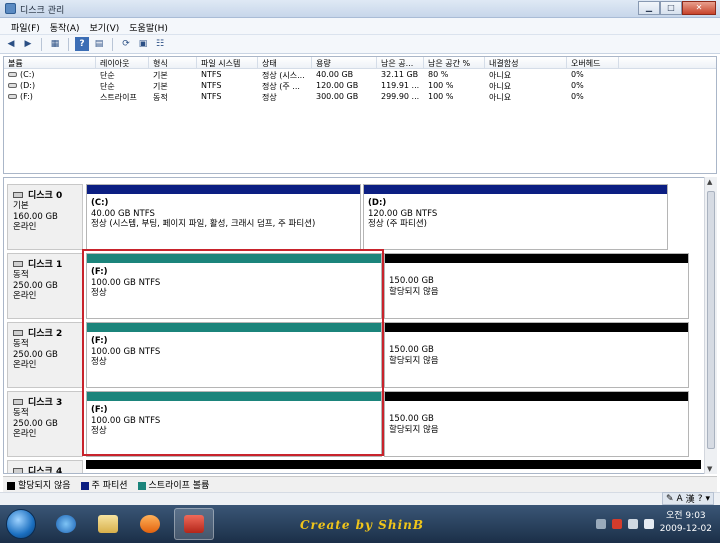 This screenshot has height=543, width=720. What do you see at coordinates (41, 44) in the screenshot?
I see `toolbar-divider` at bounding box center [41, 44].